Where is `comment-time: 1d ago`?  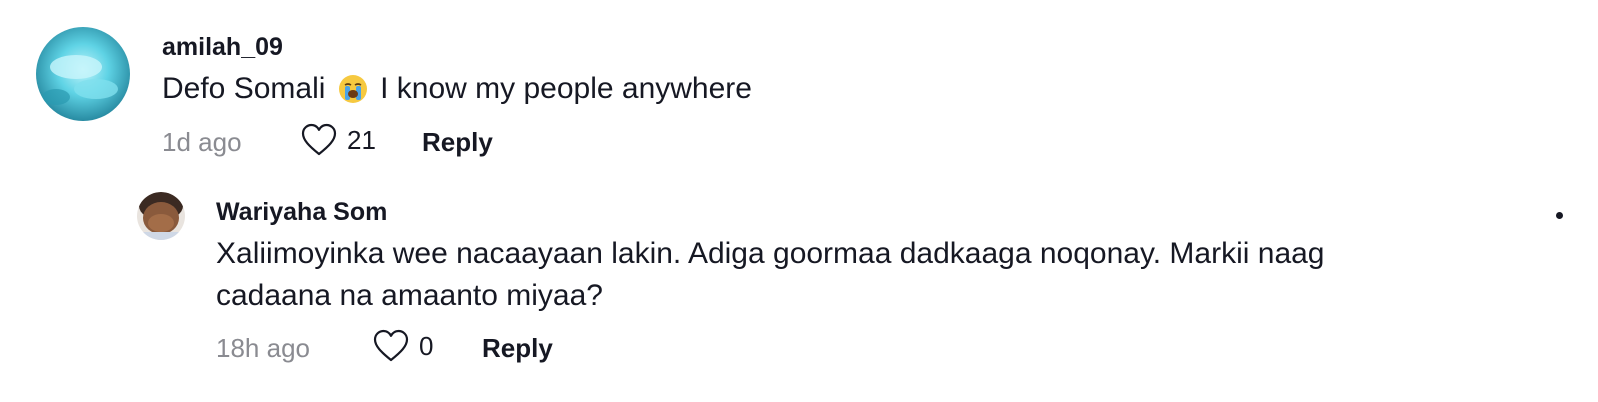
comment-time: 1d ago is located at coordinates (202, 142).